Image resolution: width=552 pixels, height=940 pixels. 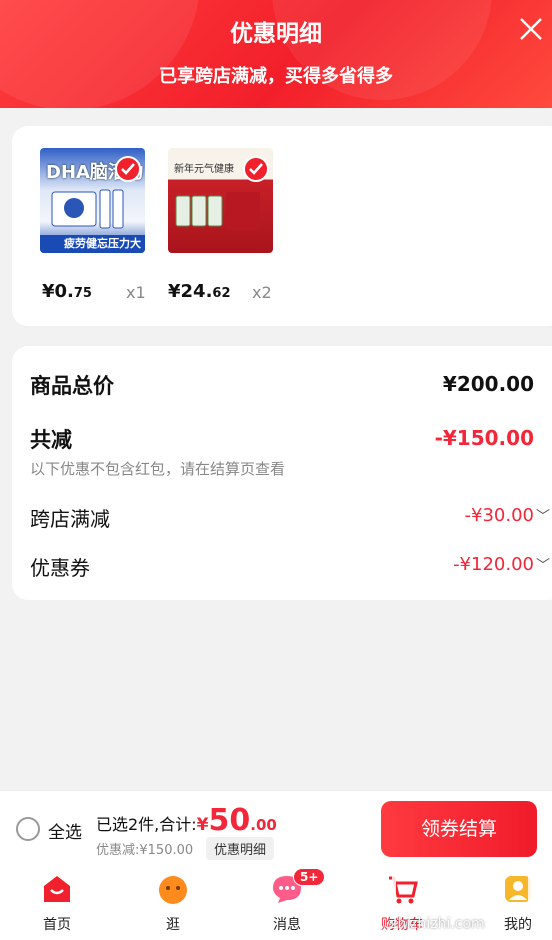 I want to click on selected-summary: 已选2件,合计:¥50.00, so click(x=186, y=820).